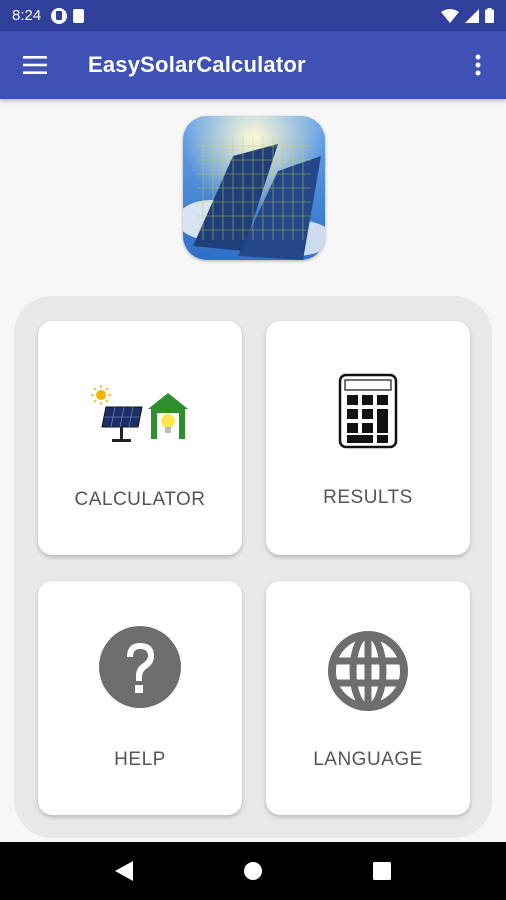 The height and width of the screenshot is (900, 506). What do you see at coordinates (140, 499) in the screenshot?
I see `calculator-label: CALCULATOR` at bounding box center [140, 499].